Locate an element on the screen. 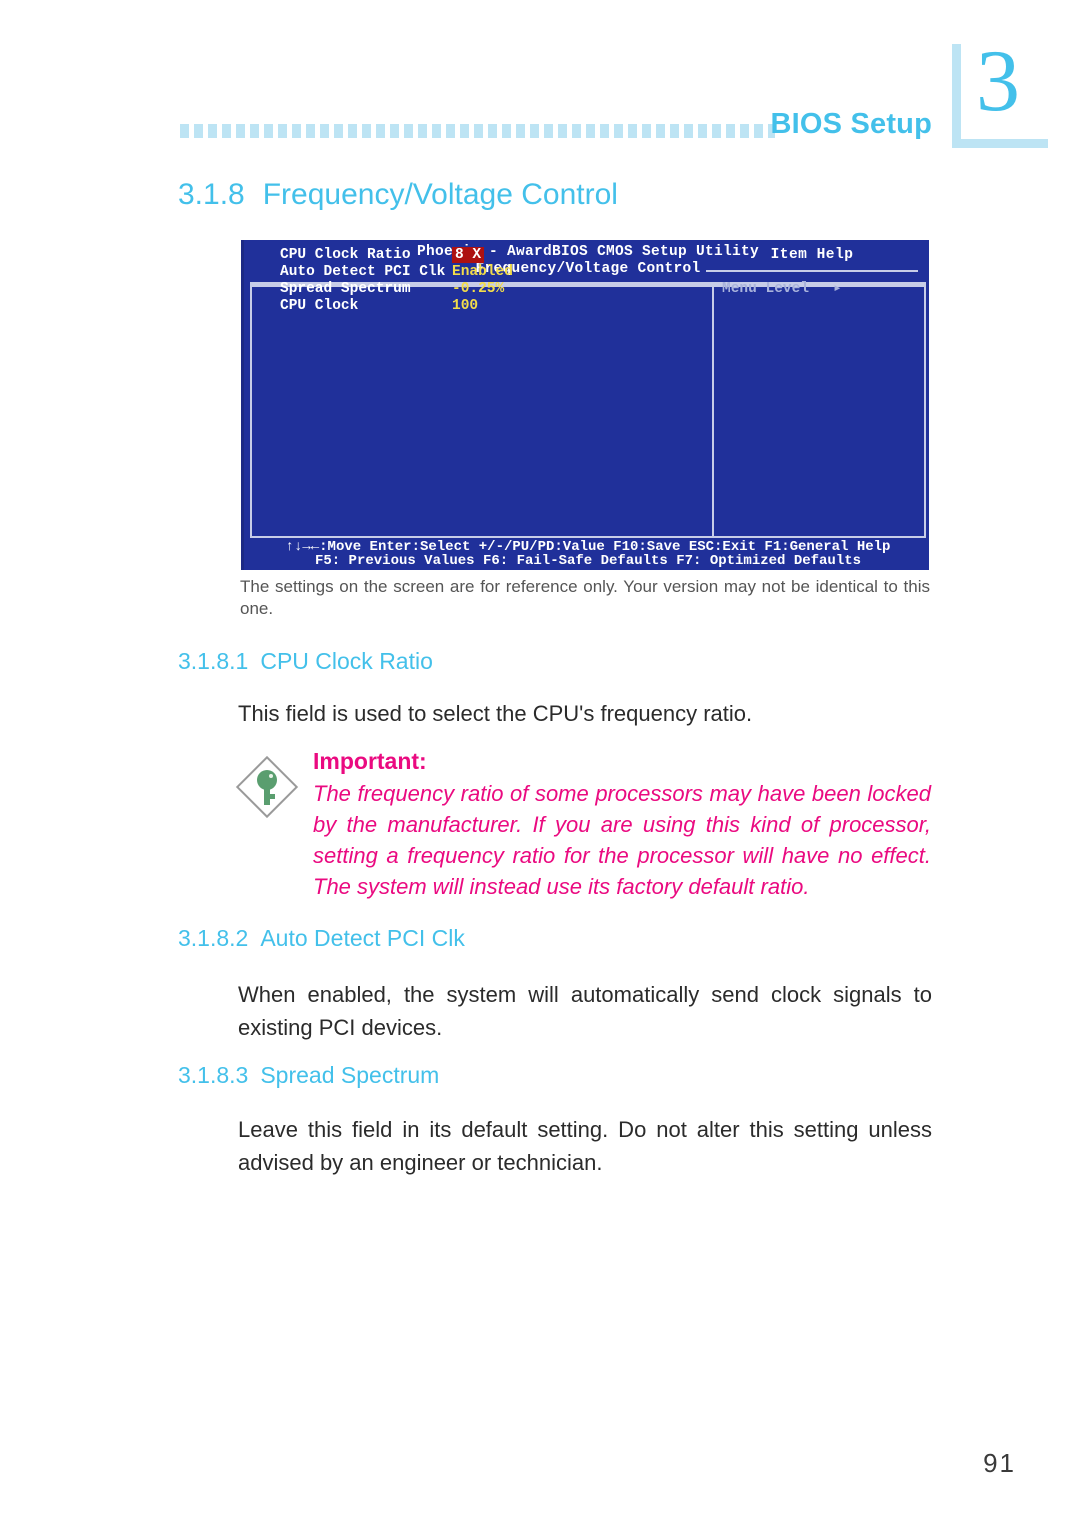  subsection-number: 3.1.8.3 is located at coordinates (213, 1075).